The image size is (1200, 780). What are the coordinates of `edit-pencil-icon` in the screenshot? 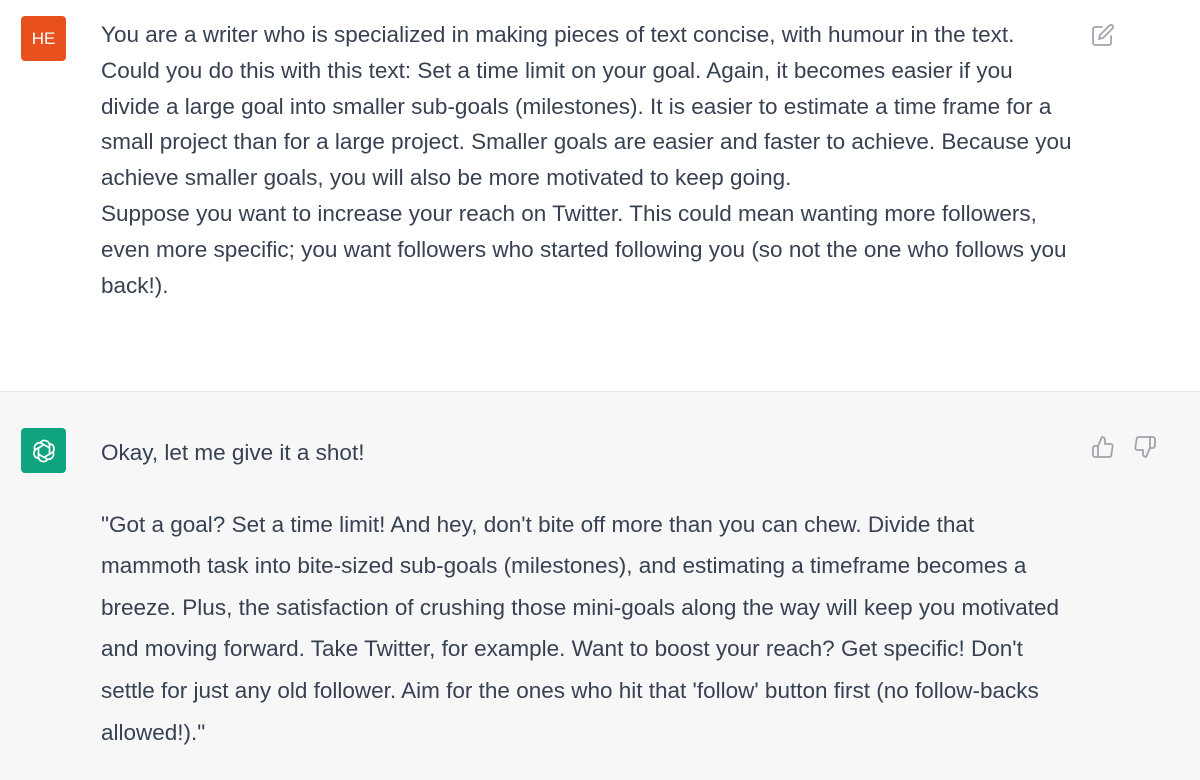 It's located at (1103, 35).